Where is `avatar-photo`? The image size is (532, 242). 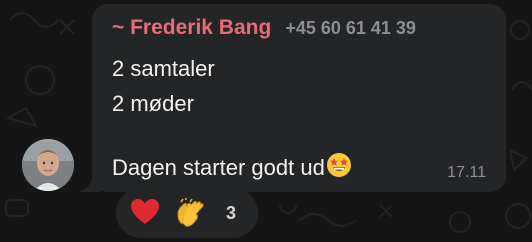
avatar-photo is located at coordinates (48, 165).